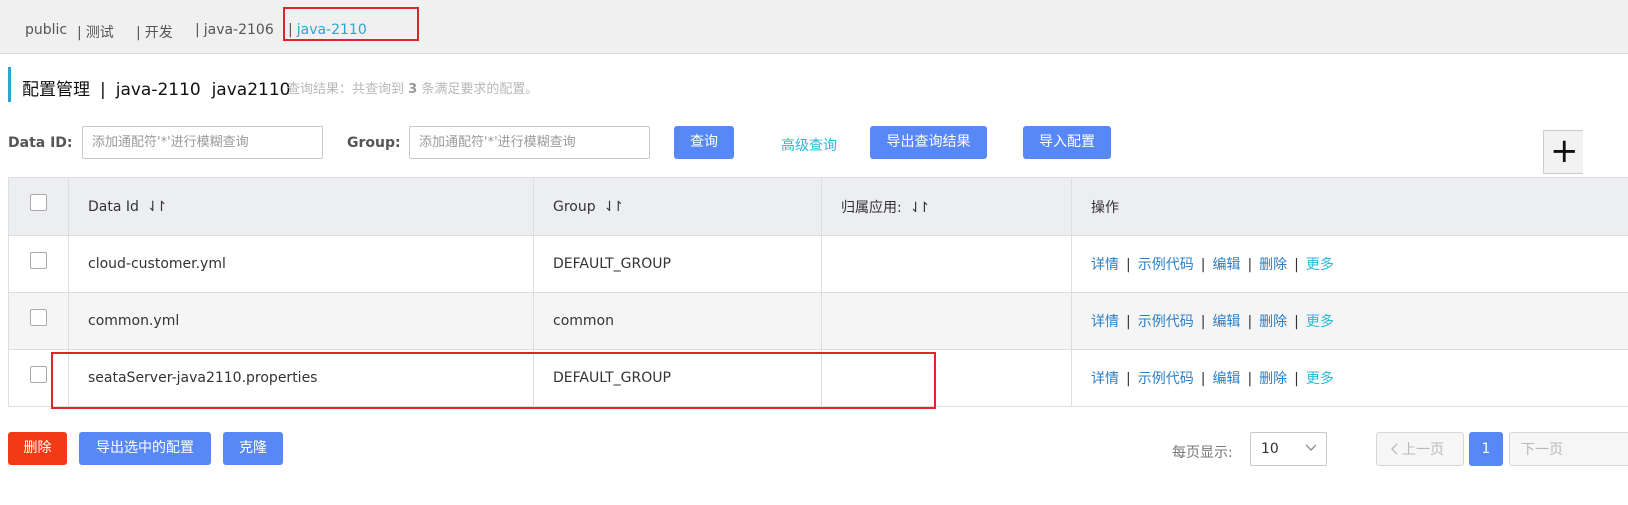 Image resolution: width=1628 pixels, height=505 pixels. Describe the element at coordinates (145, 448) in the screenshot. I see `export-selected-button: 导出选中的配置` at that location.